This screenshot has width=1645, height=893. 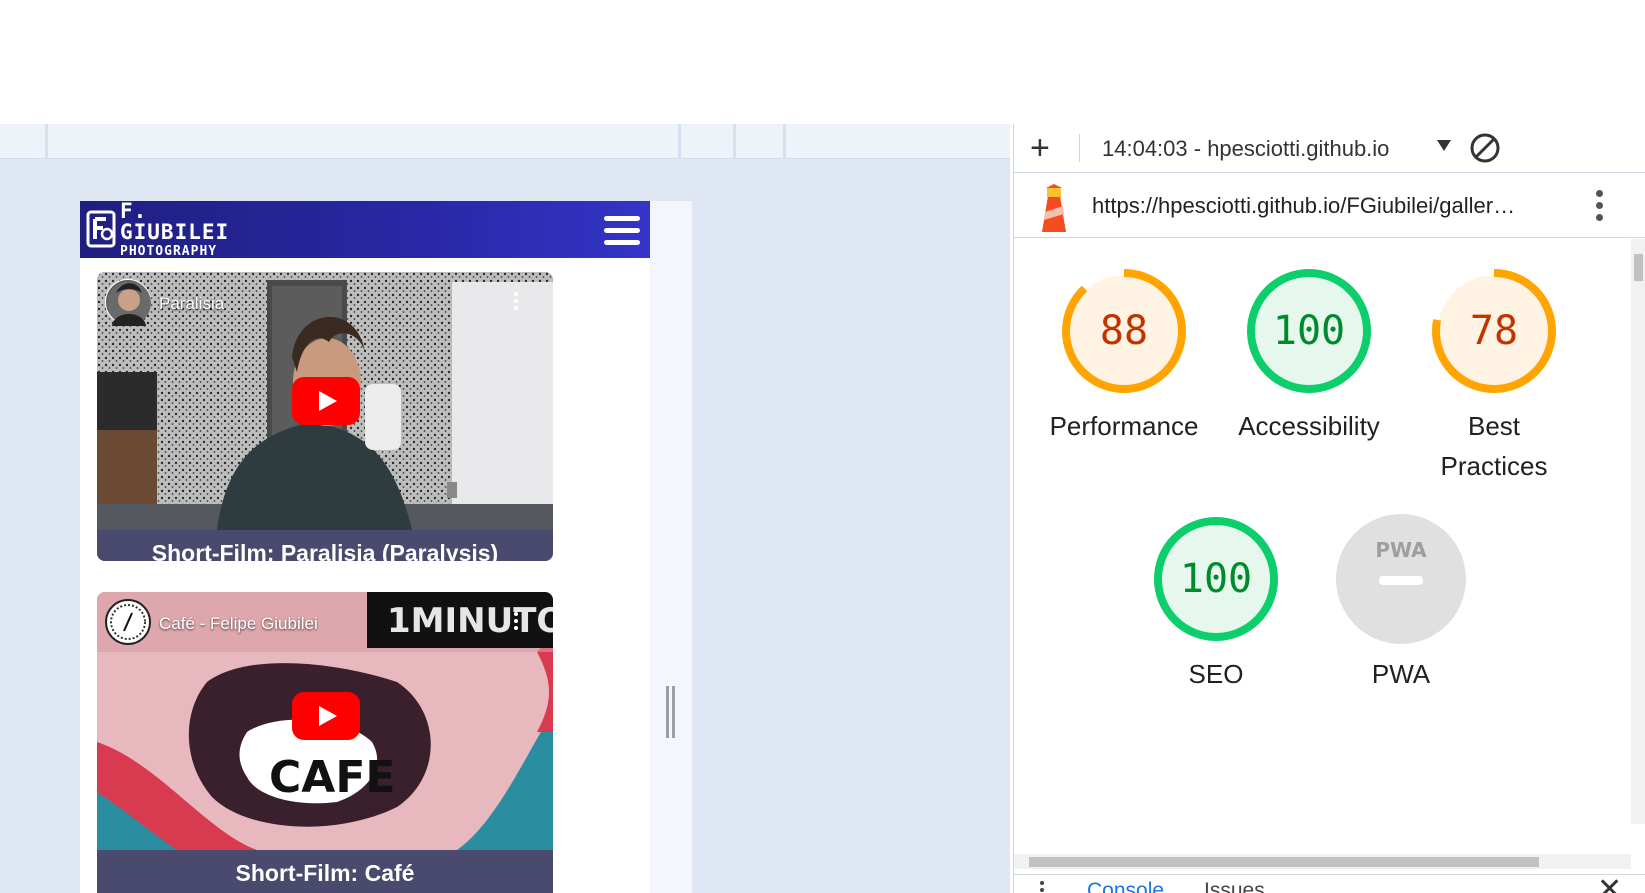 What do you see at coordinates (1125, 886) in the screenshot?
I see `tab-console: Console` at bounding box center [1125, 886].